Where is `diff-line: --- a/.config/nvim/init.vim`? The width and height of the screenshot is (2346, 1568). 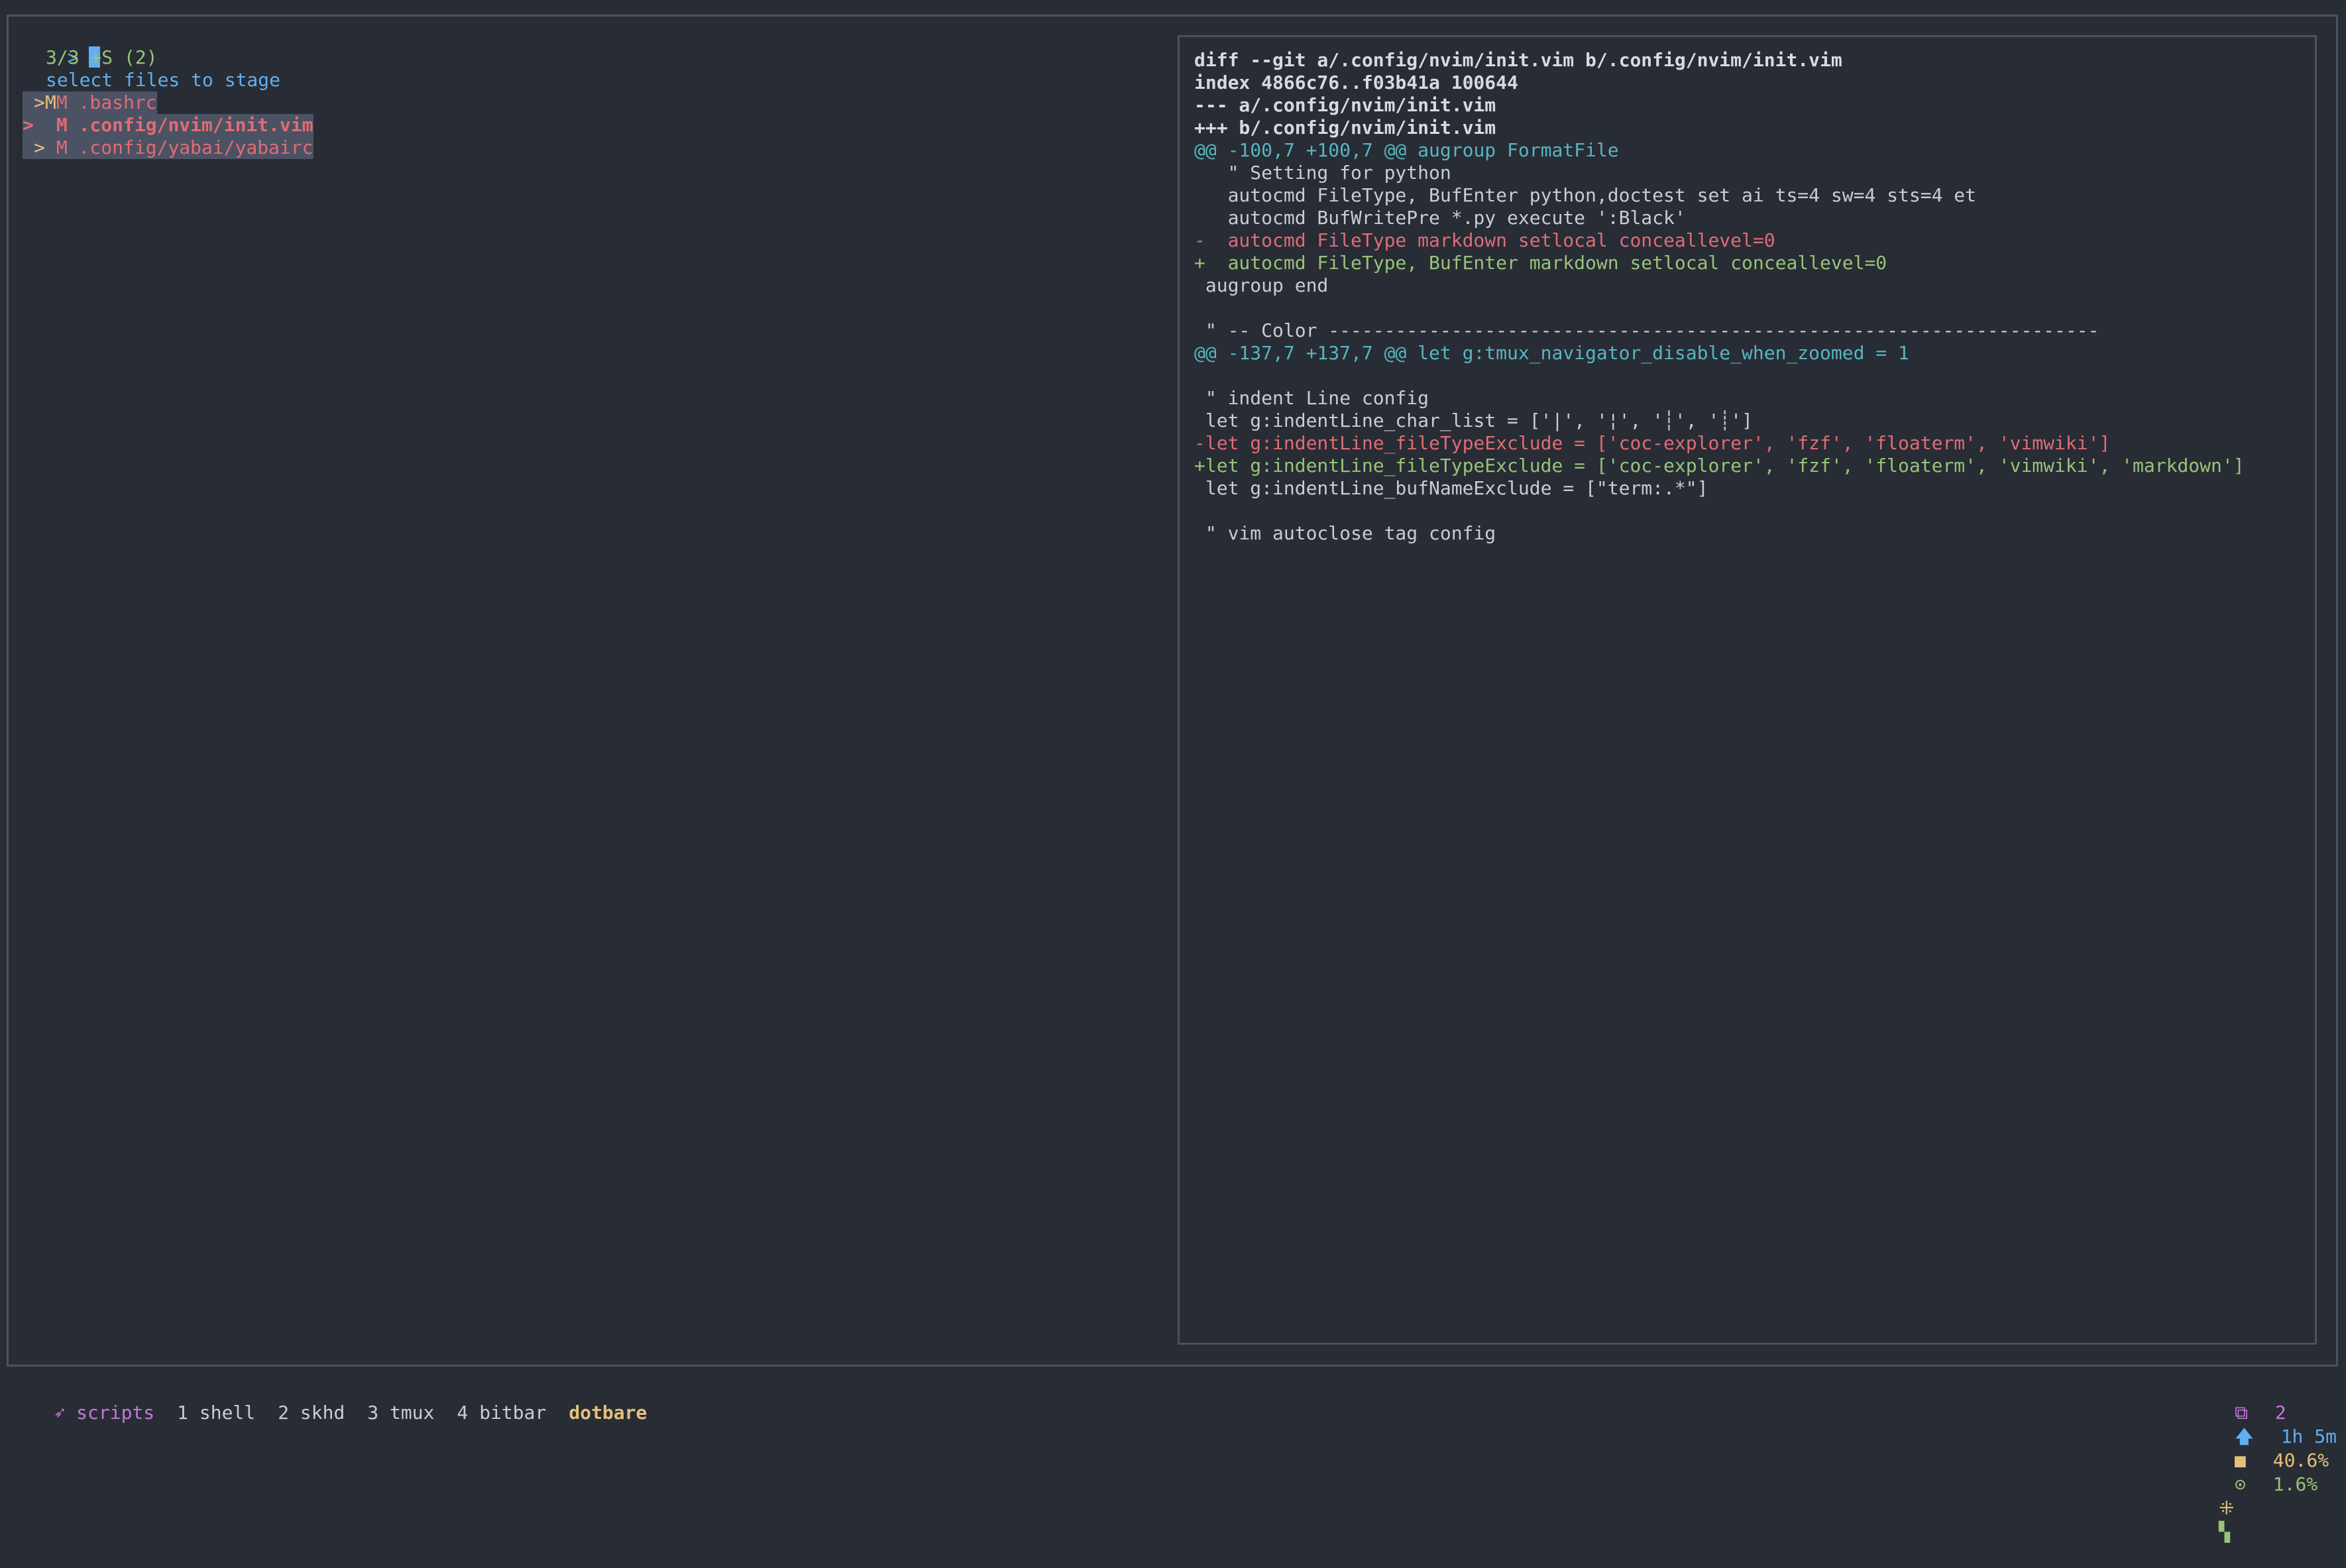
diff-line: --- a/.config/nvim/init.vim is located at coordinates (1747, 105).